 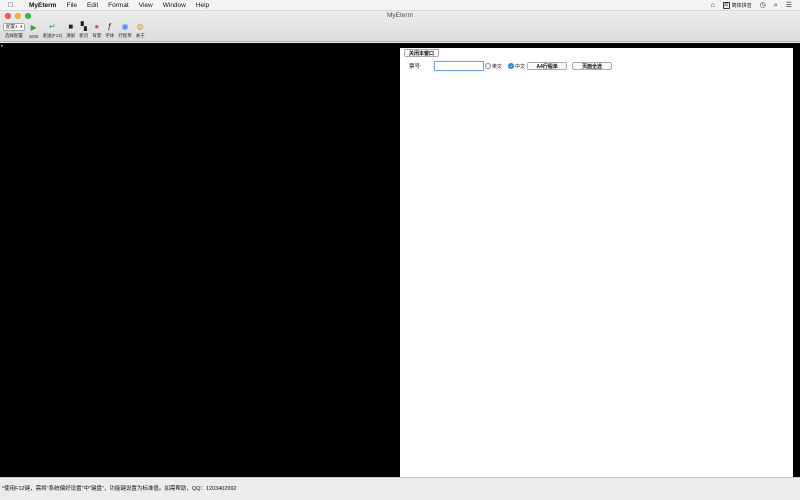 What do you see at coordinates (140, 35) in the screenshot?
I see `toolbar-button-label: 关于` at bounding box center [140, 35].